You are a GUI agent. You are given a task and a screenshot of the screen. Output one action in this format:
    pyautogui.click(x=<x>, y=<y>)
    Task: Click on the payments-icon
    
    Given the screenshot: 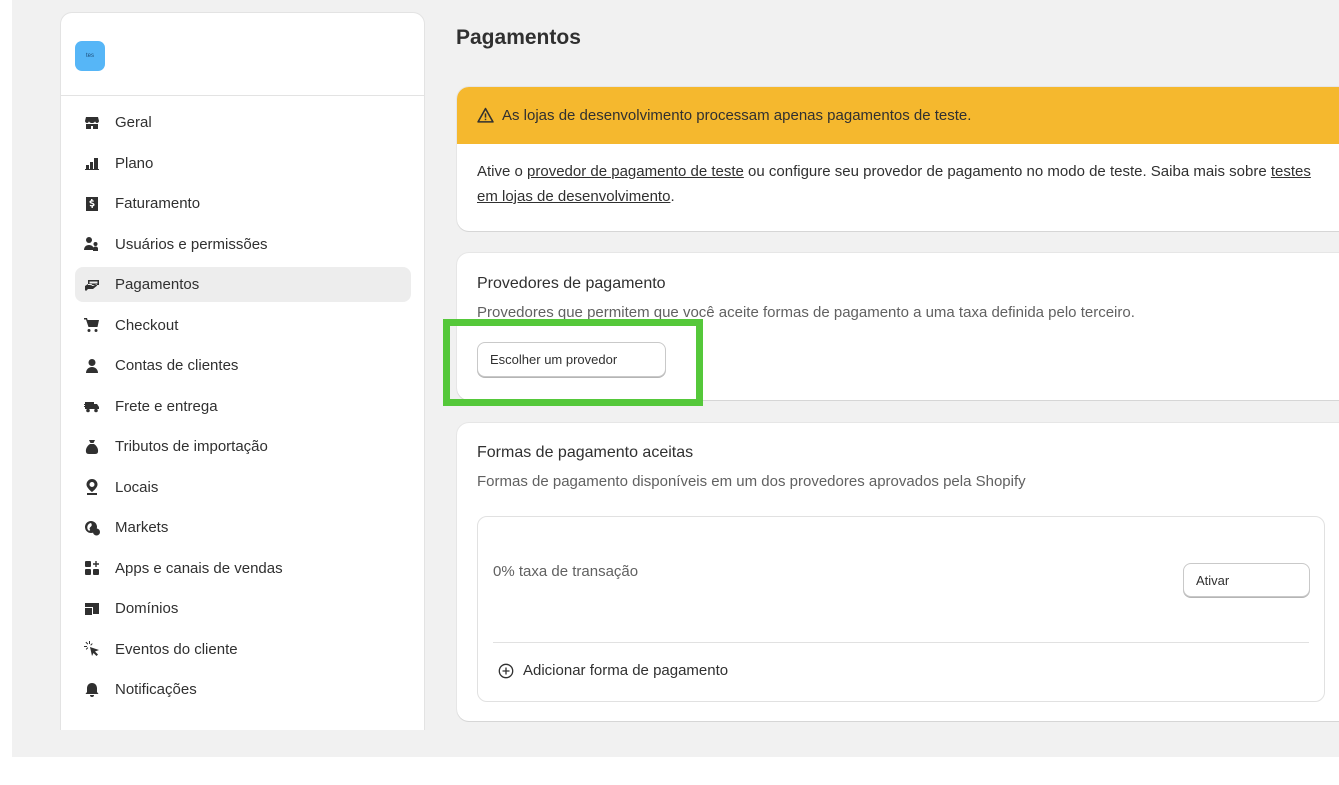 What is the action you would take?
    pyautogui.click(x=92, y=285)
    